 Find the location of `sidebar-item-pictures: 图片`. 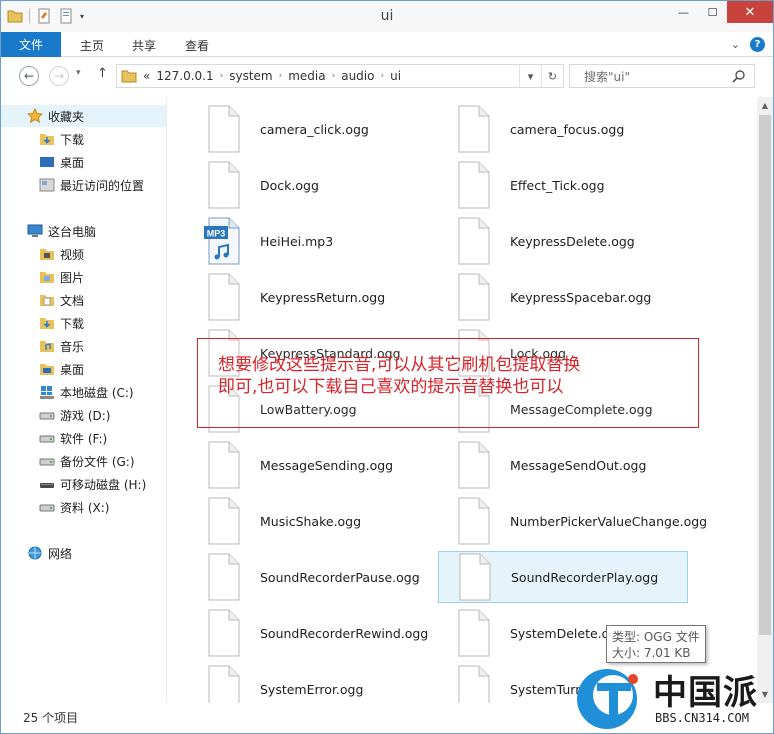

sidebar-item-pictures: 图片 is located at coordinates (42, 277).